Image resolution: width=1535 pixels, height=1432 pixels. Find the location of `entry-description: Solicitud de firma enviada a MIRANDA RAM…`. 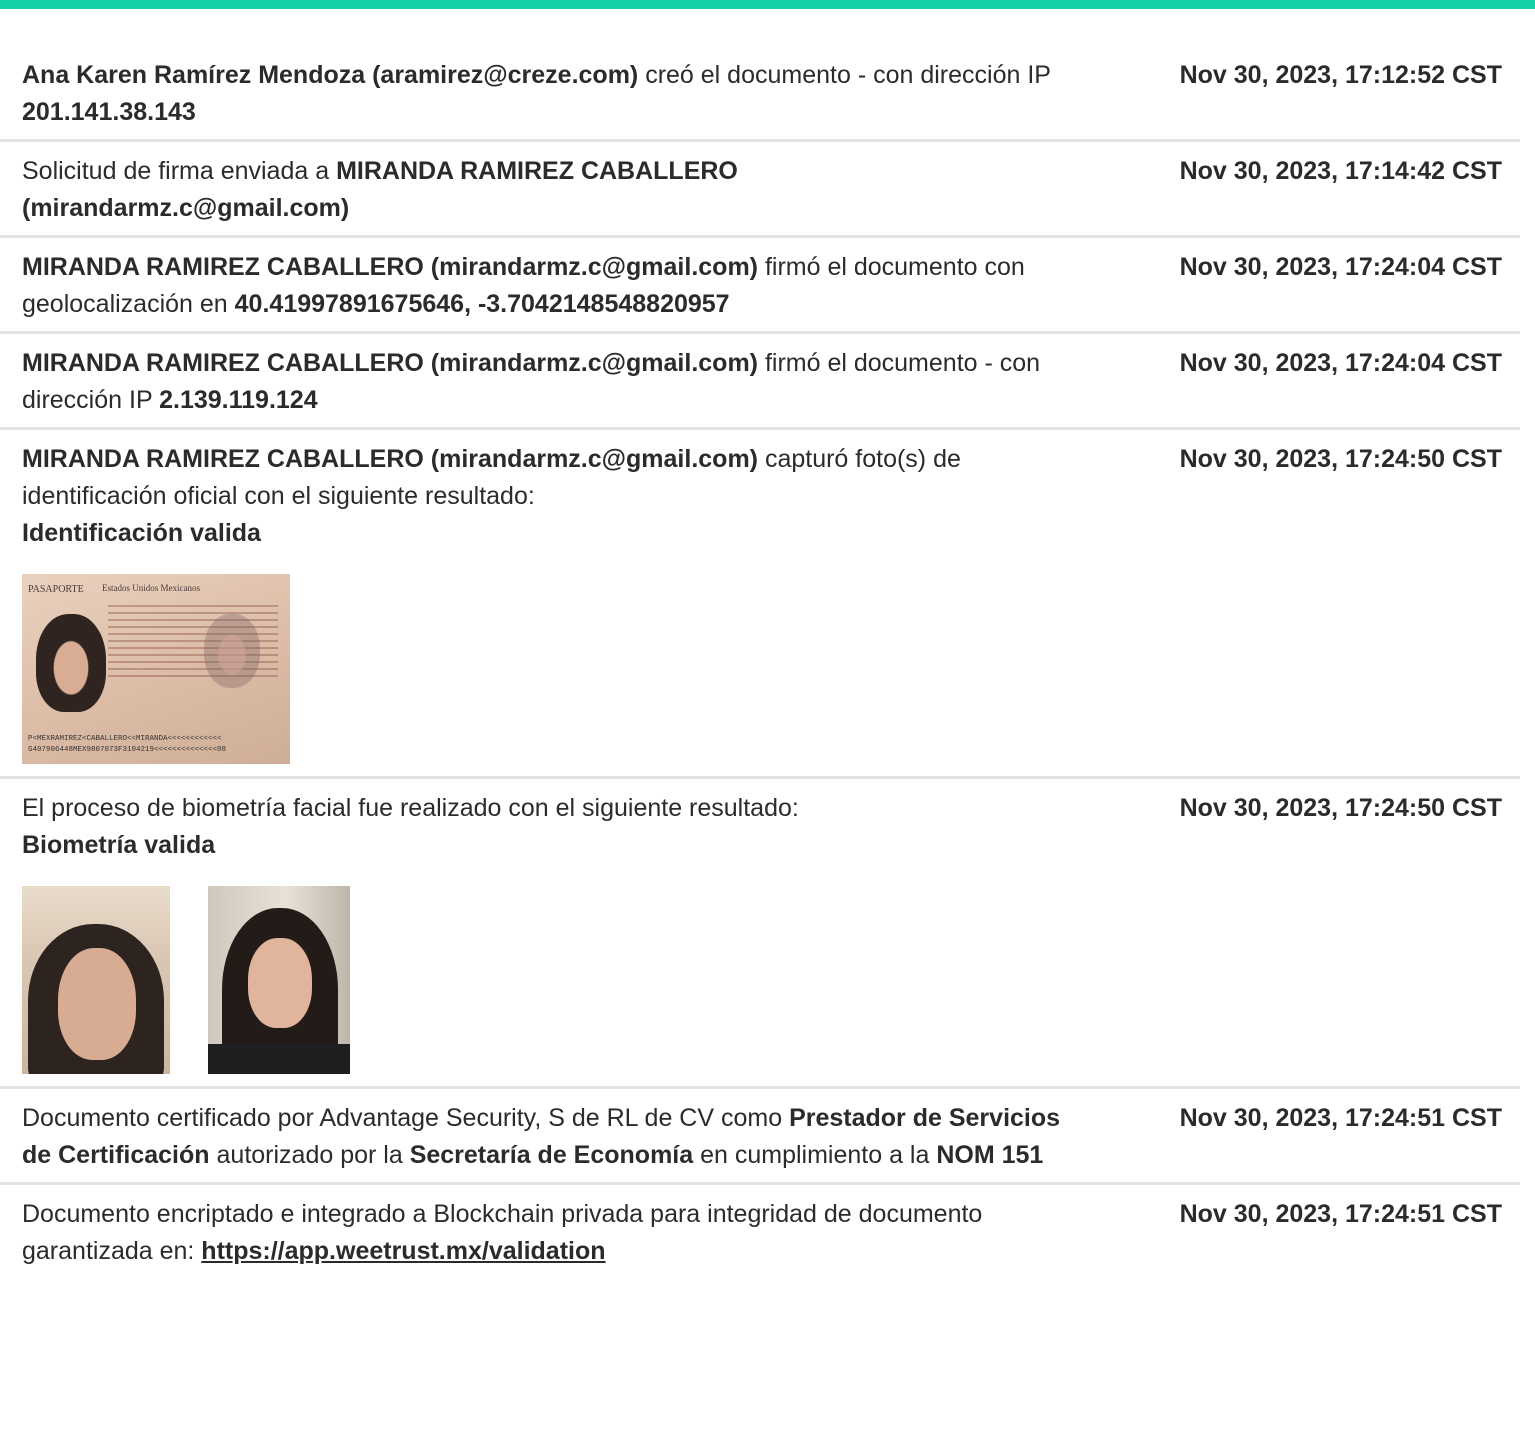

entry-description: Solicitud de firma enviada a MIRANDA RAM… is located at coordinates (547, 190).